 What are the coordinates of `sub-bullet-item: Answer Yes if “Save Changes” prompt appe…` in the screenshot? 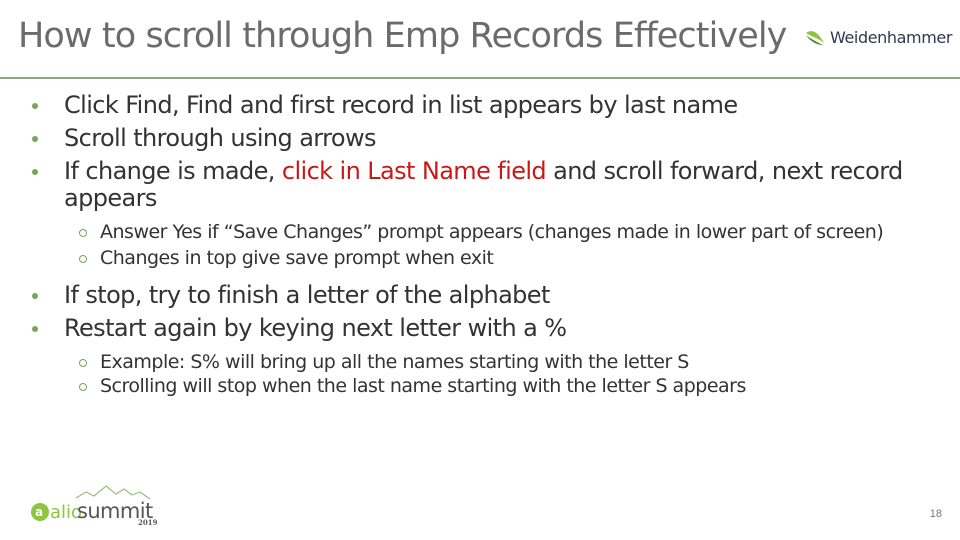 It's located at (474, 232).